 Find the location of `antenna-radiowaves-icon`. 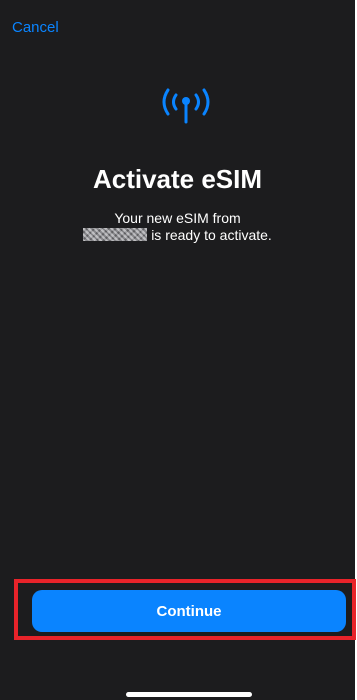

antenna-radiowaves-icon is located at coordinates (186, 106).